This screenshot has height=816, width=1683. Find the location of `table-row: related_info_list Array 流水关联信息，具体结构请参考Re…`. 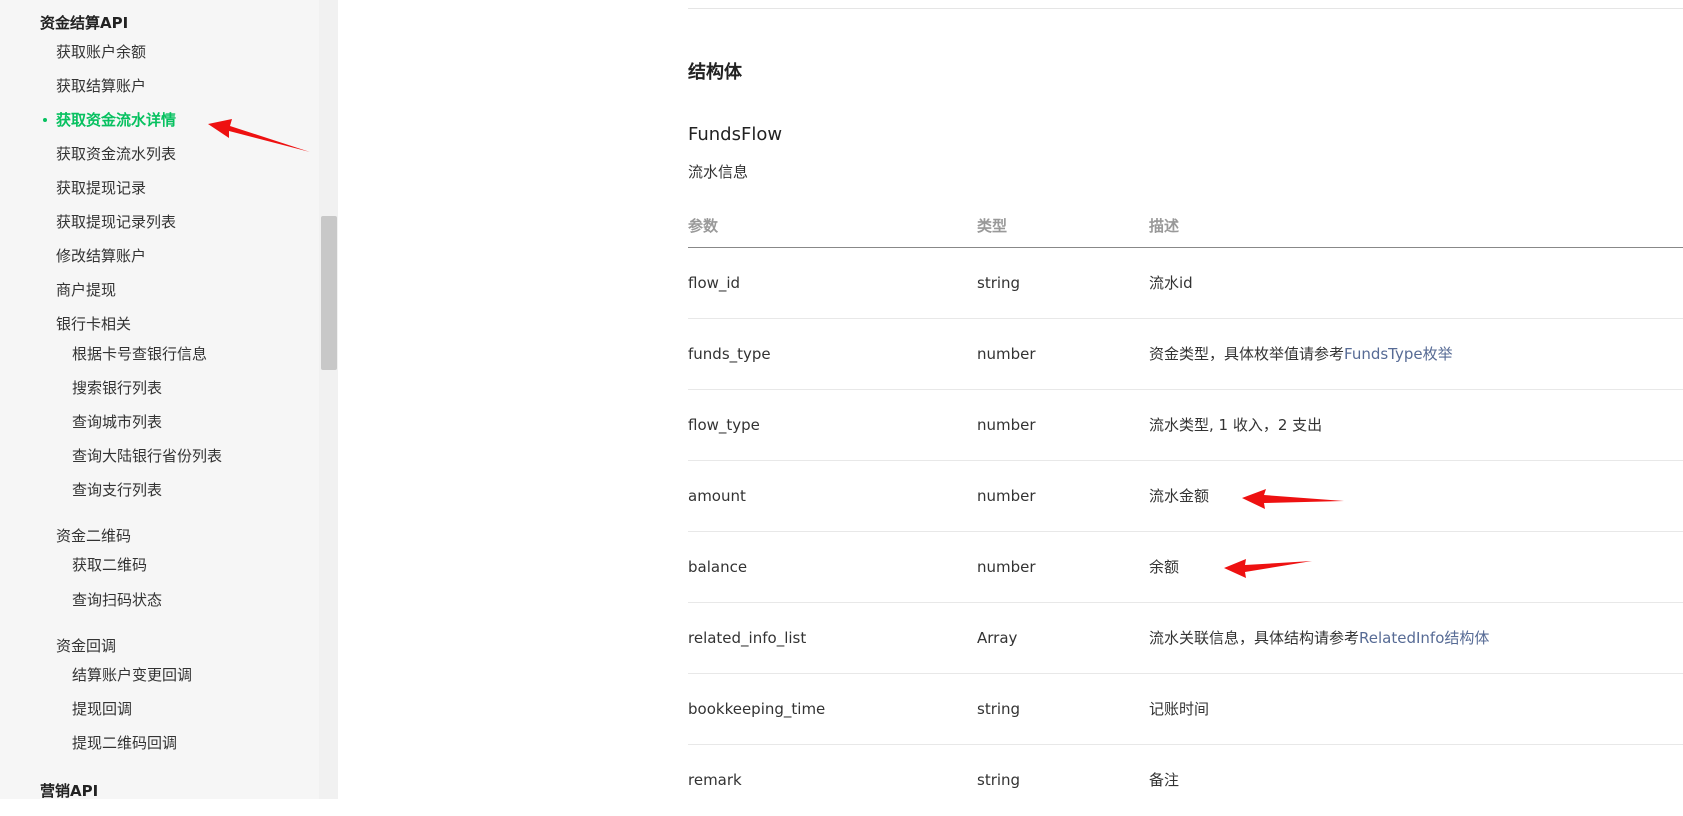

table-row: related_info_list Array 流水关联信息，具体结构请参考Re… is located at coordinates (1185, 638).